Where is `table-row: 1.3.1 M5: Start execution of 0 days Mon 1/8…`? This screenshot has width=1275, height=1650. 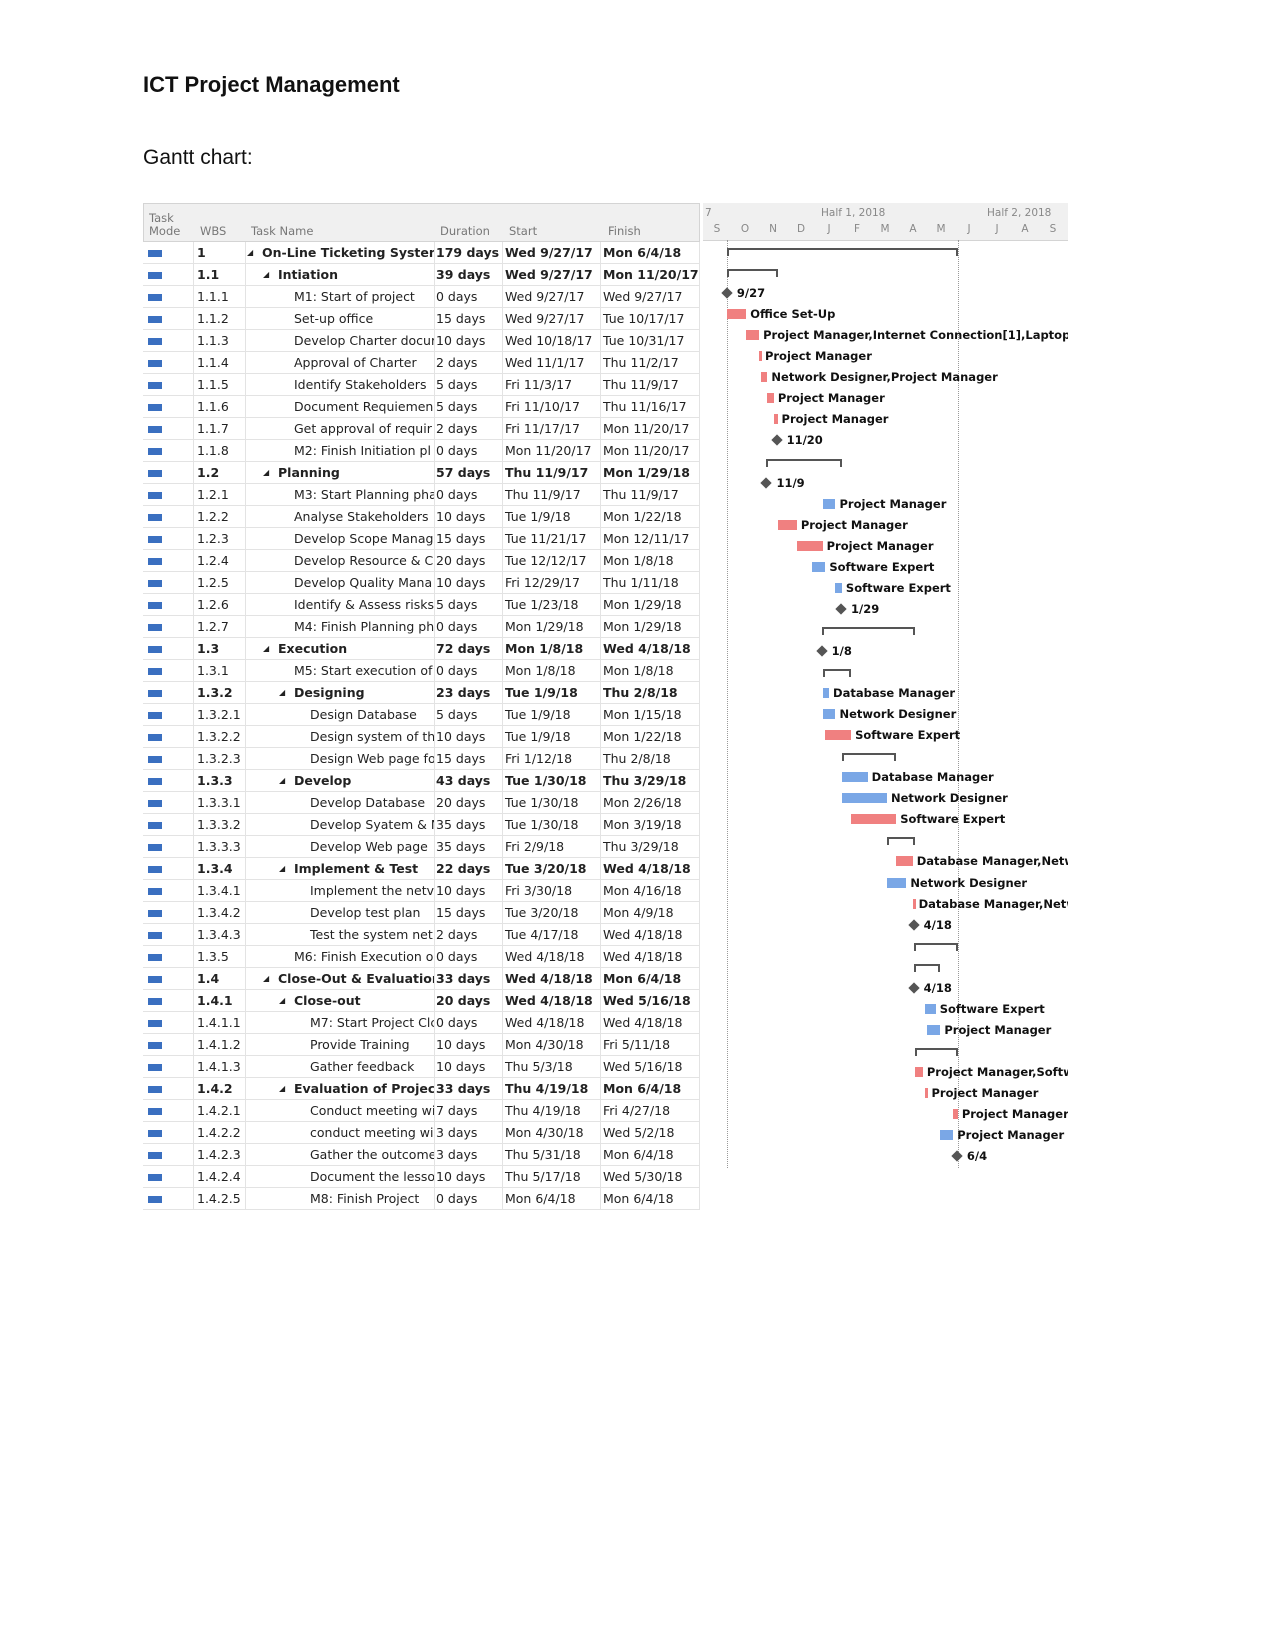
table-row: 1.3.1 M5: Start execution of 0 days Mon 1/8… is located at coordinates (421, 671).